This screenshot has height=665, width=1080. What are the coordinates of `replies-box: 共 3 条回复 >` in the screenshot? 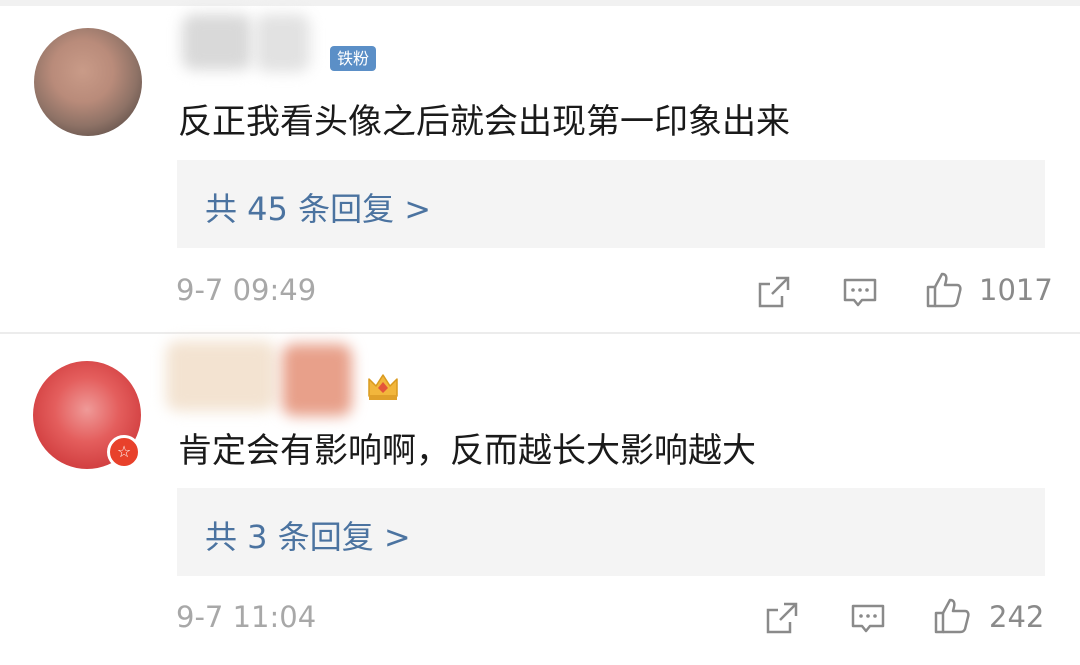 It's located at (611, 532).